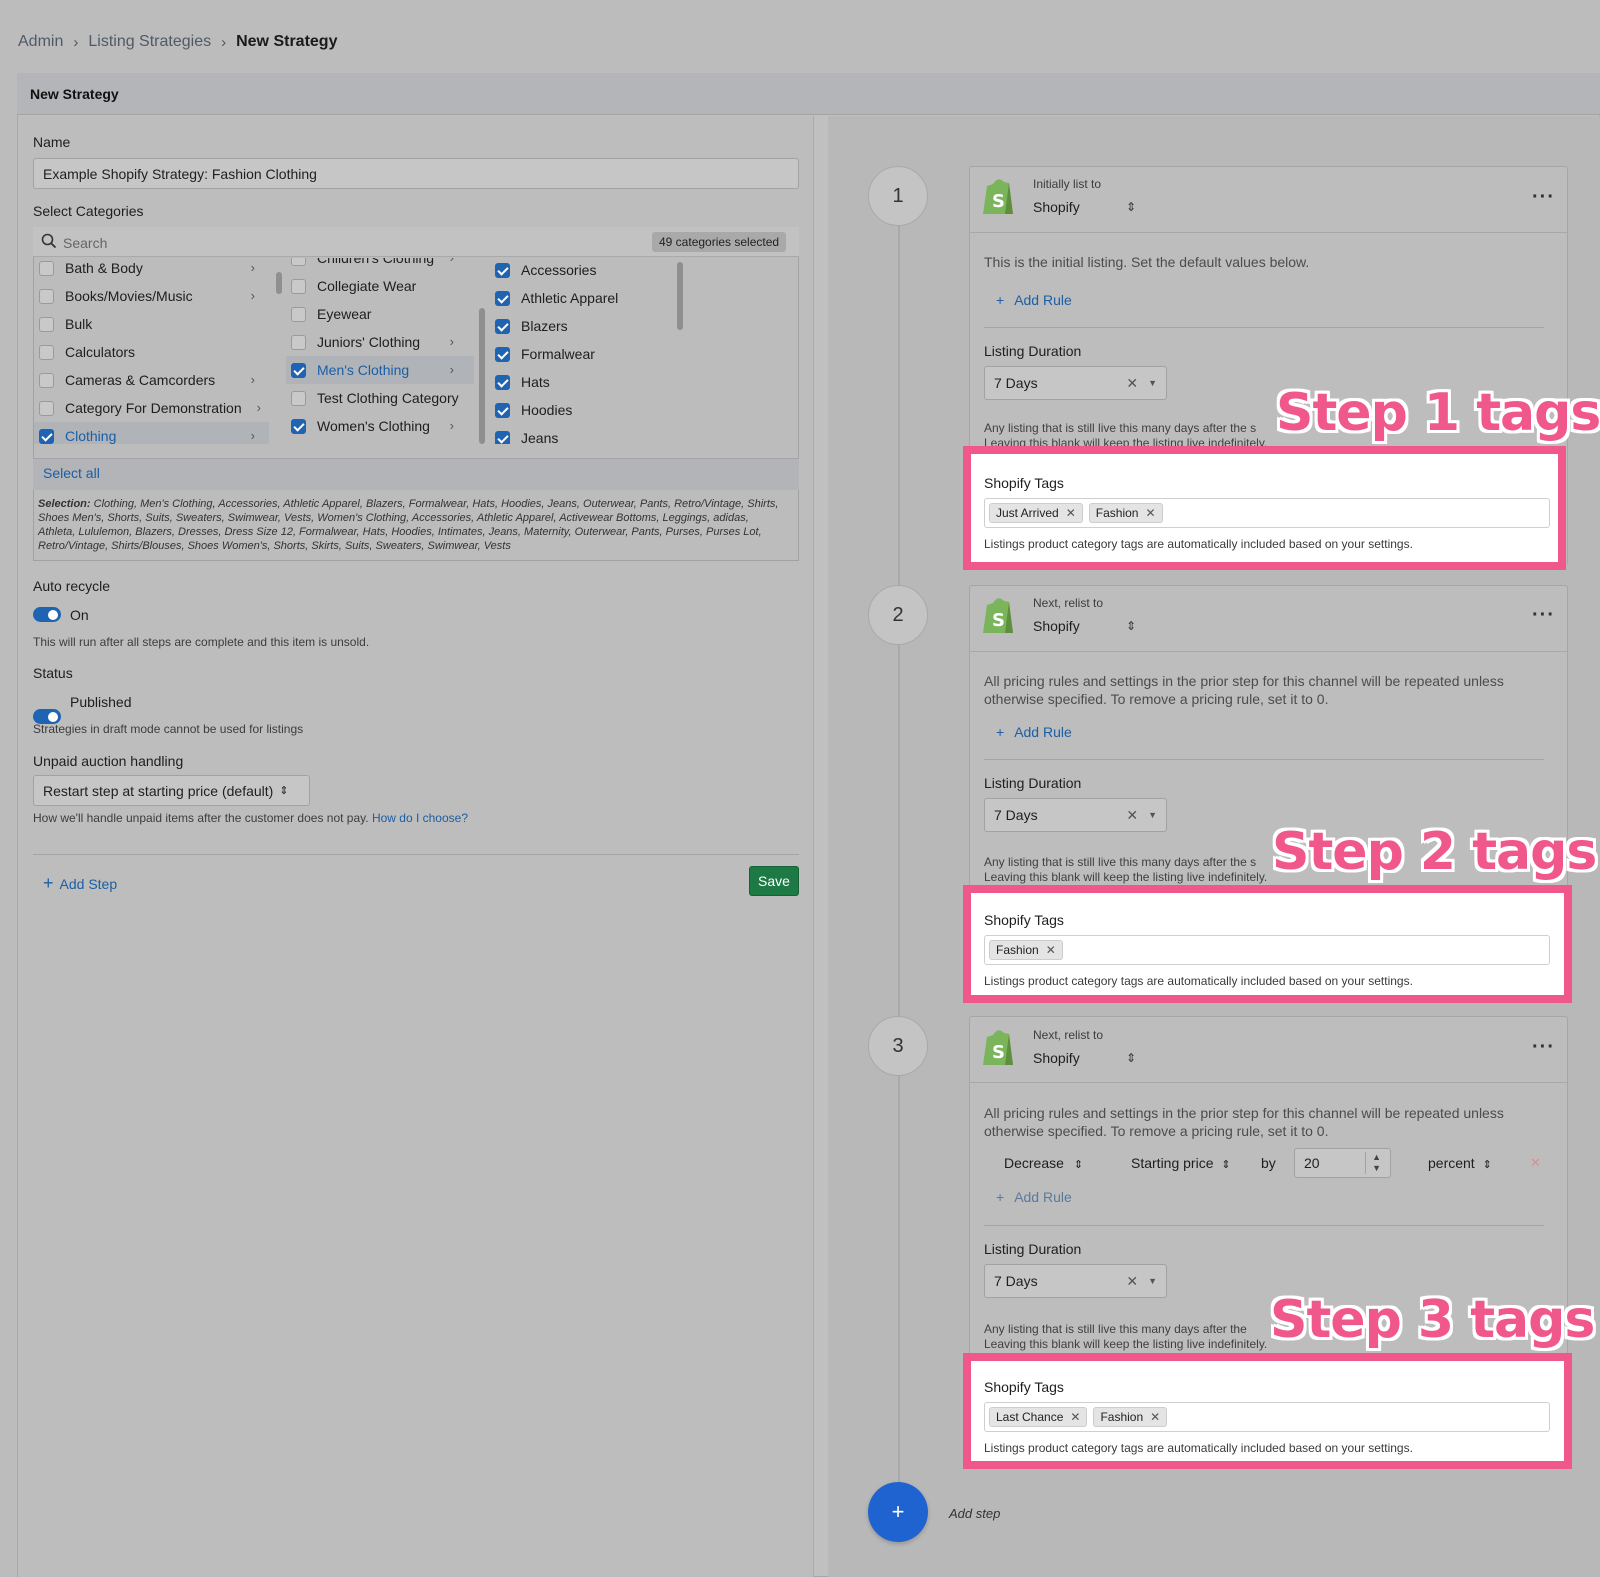 This screenshot has height=1577, width=1600. What do you see at coordinates (1131, 626) in the screenshot?
I see `select-arrows-icon: ⇕` at bounding box center [1131, 626].